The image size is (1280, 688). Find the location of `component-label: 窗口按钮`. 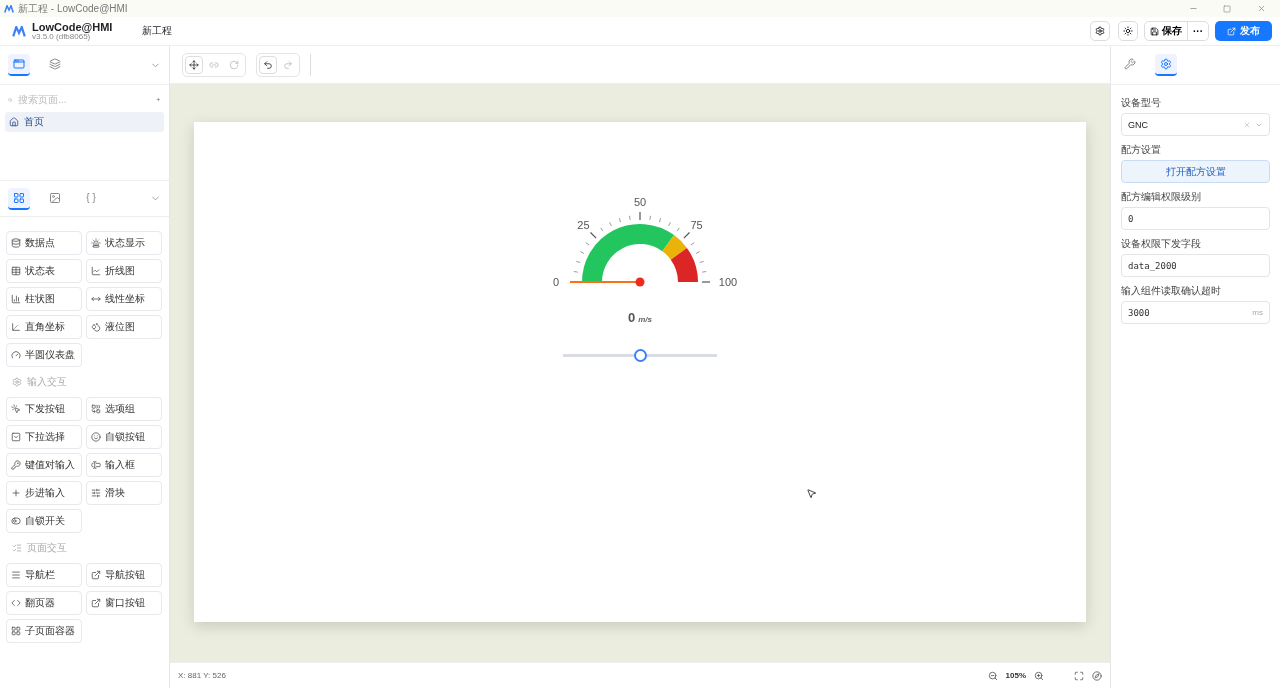

component-label: 窗口按钮 is located at coordinates (125, 603).